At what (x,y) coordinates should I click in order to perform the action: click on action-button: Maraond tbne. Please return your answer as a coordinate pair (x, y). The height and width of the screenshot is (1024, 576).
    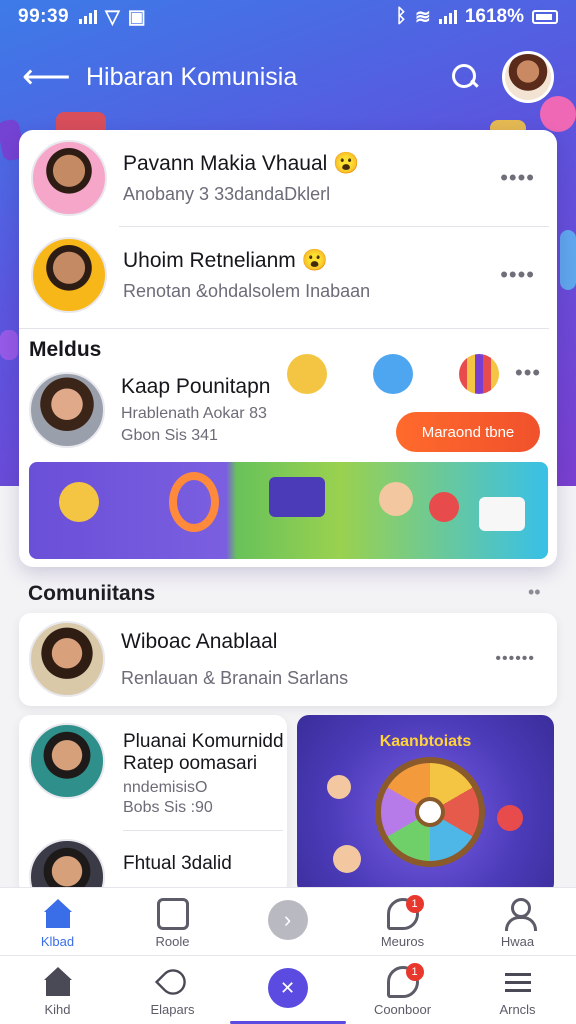
    Looking at the image, I should click on (468, 432).